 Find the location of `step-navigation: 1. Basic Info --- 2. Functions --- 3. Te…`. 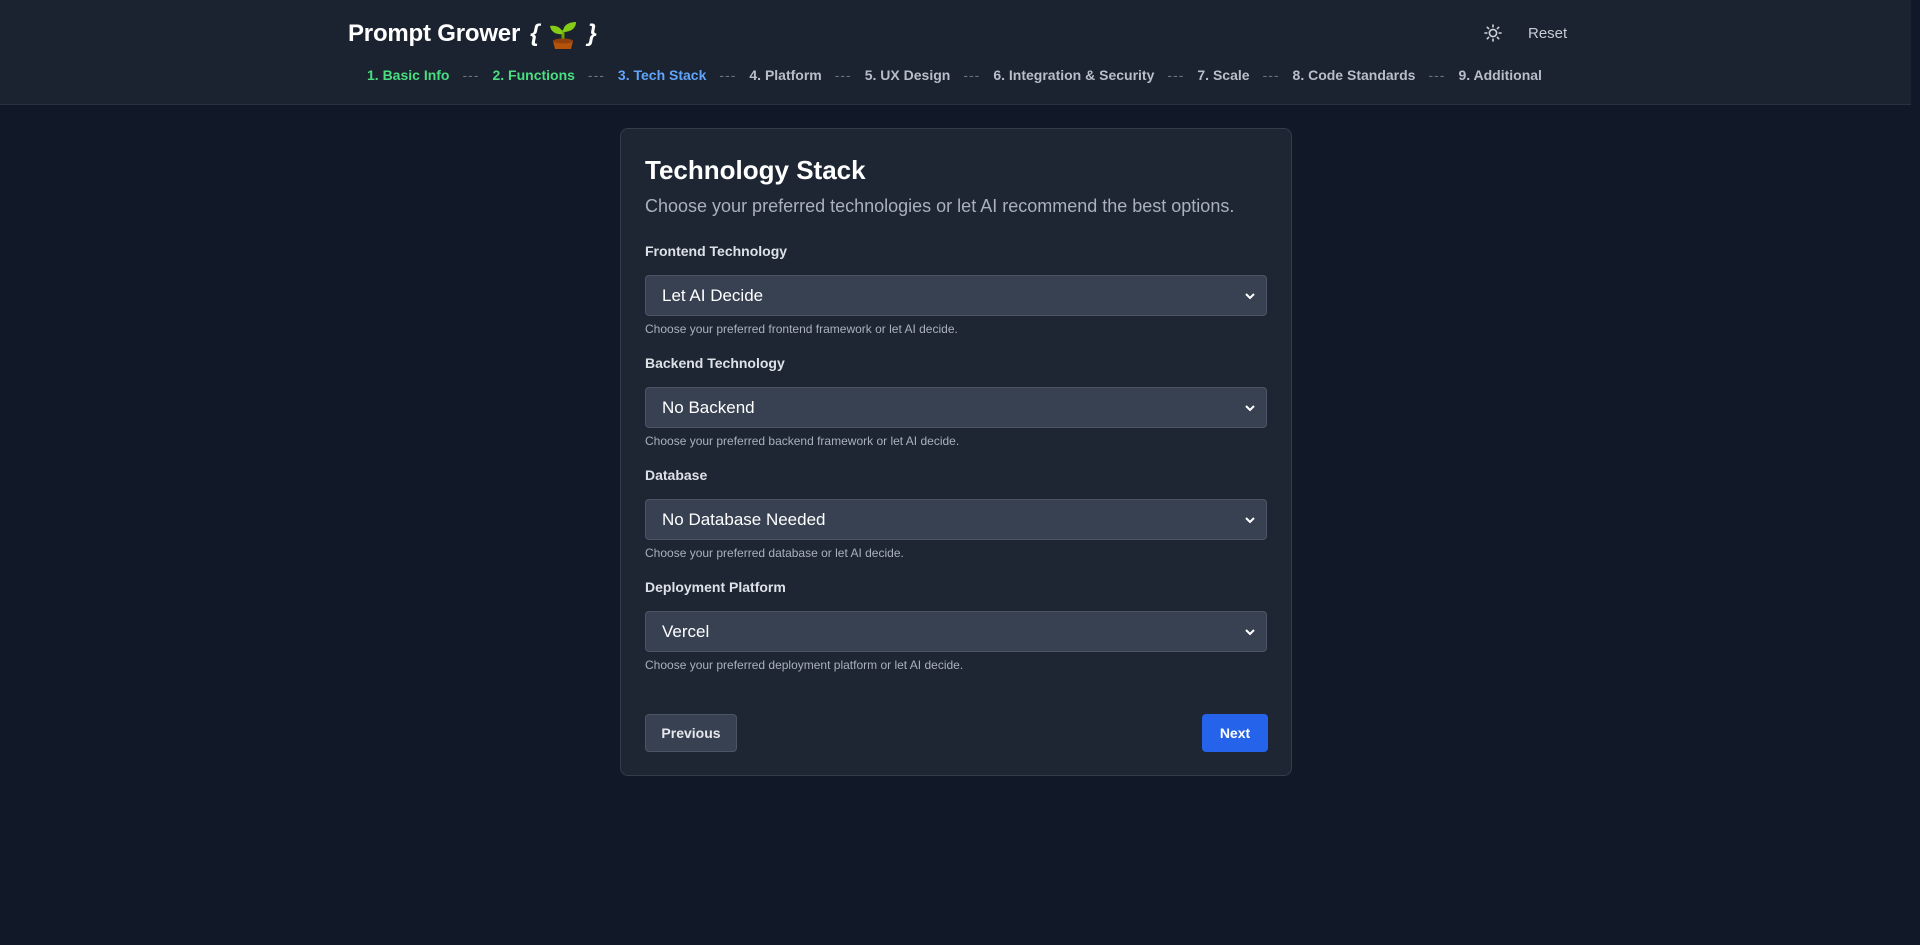

step-navigation: 1. Basic Info --- 2. Functions --- 3. Te… is located at coordinates (954, 75).